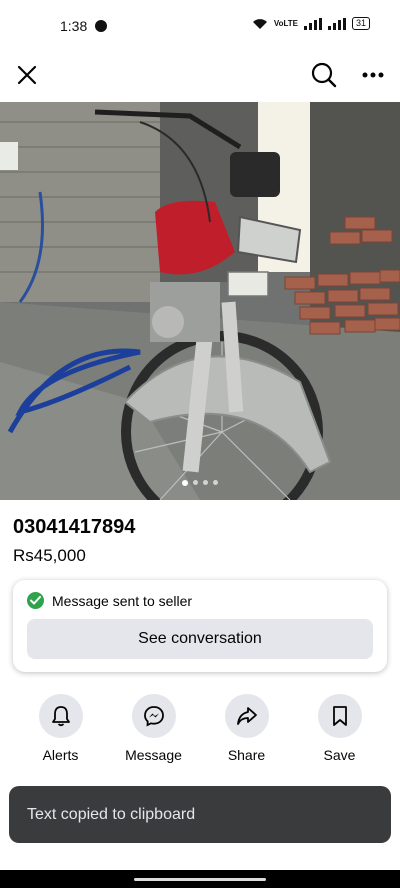 The height and width of the screenshot is (888, 400). I want to click on save-action: Save, so click(339, 728).